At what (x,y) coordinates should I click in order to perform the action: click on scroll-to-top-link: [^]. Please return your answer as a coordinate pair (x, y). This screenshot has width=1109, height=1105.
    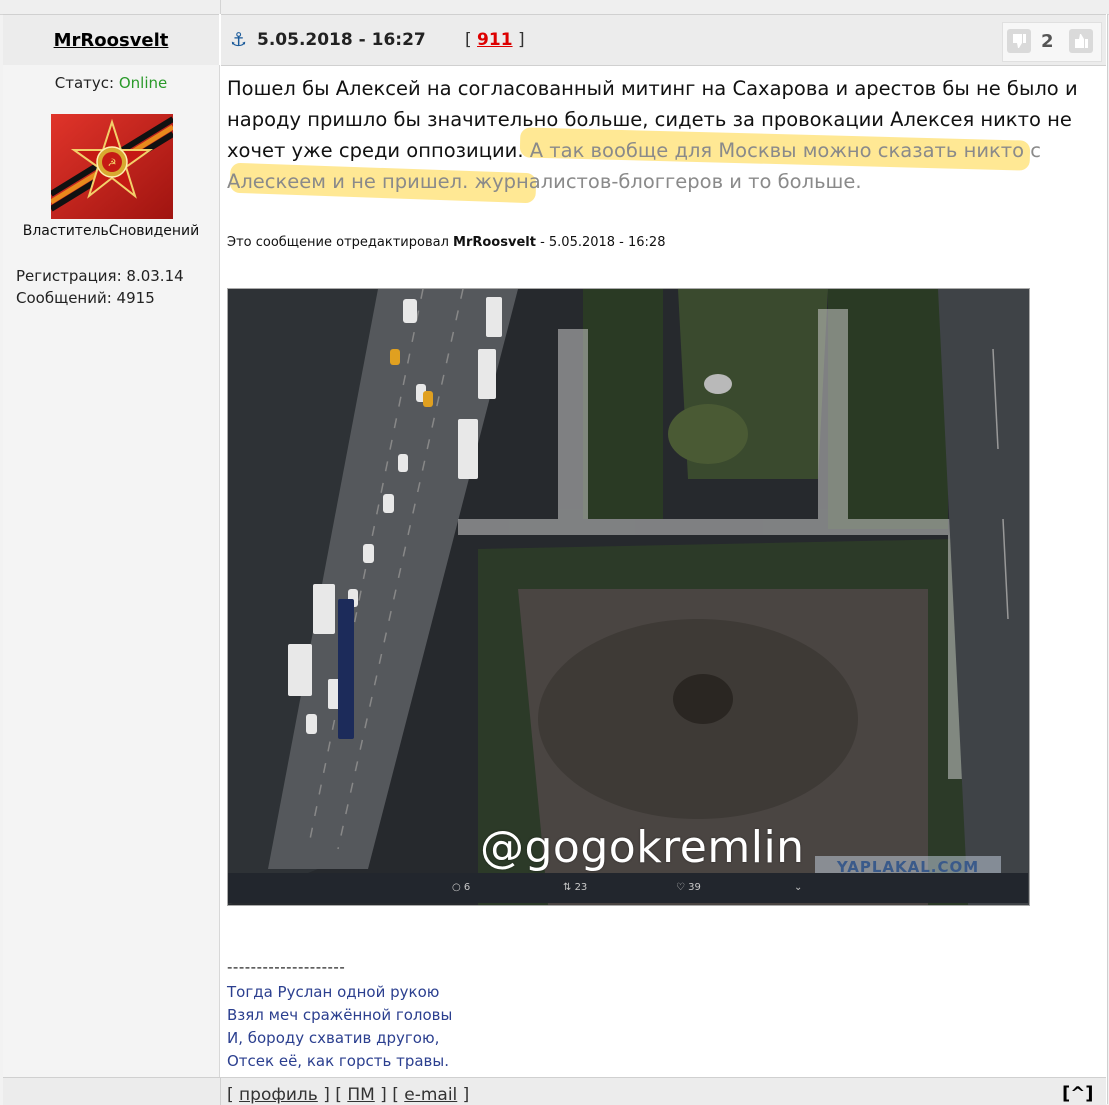
    Looking at the image, I should click on (1078, 1093).